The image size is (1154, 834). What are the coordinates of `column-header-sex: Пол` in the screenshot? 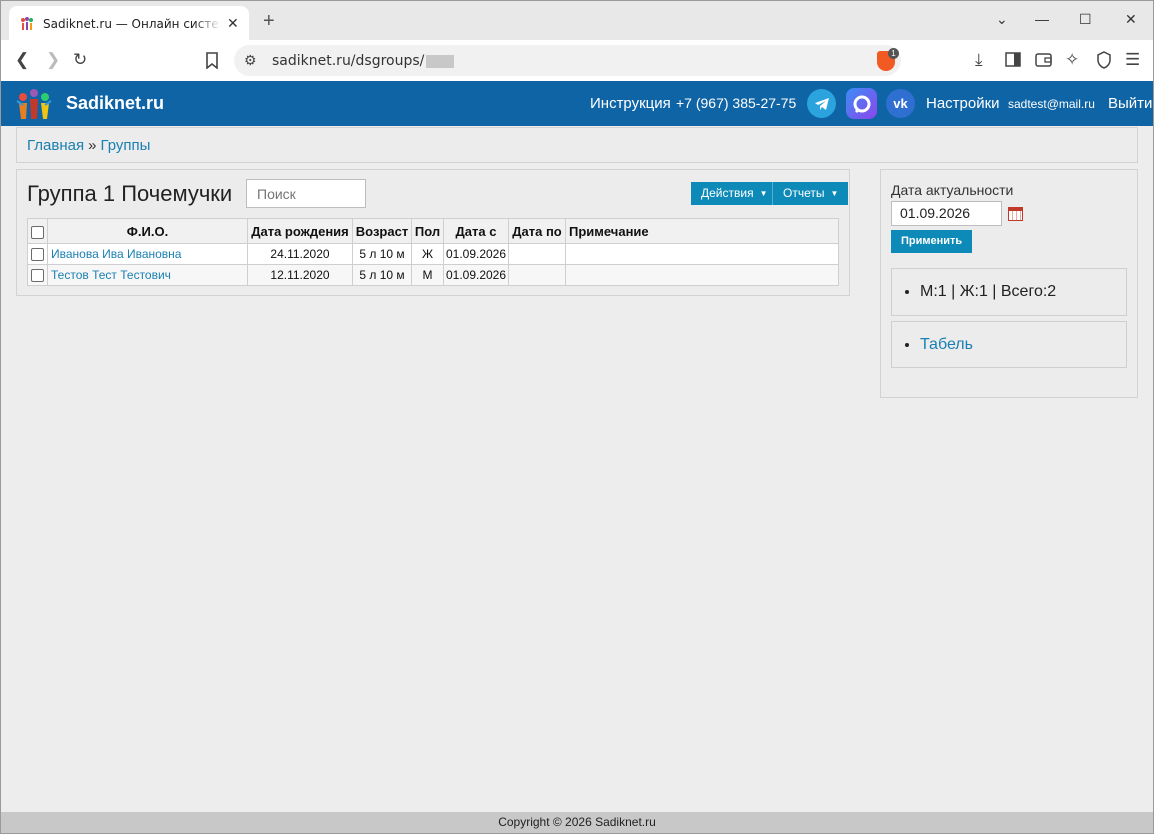 It's located at (427, 231).